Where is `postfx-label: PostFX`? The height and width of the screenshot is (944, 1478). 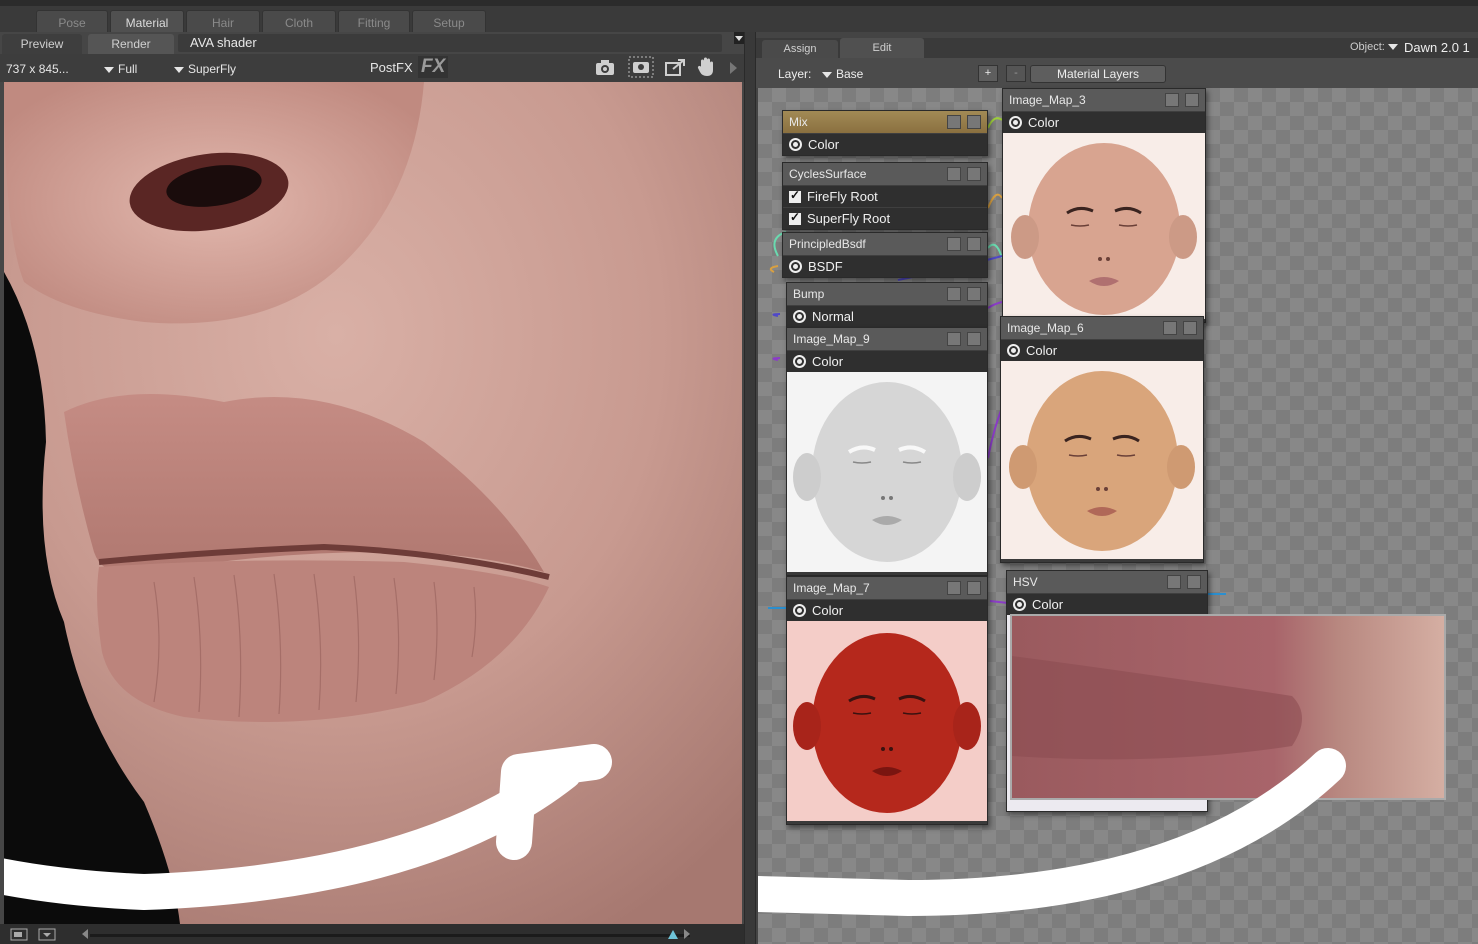 postfx-label: PostFX is located at coordinates (391, 67).